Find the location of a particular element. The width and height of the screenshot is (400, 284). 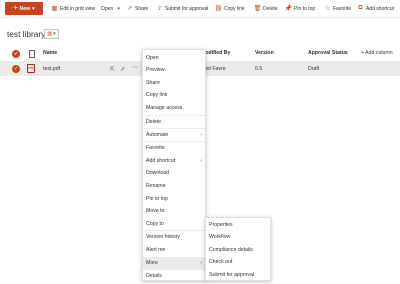

submit-approval-button: ⇪ Submit for approval is located at coordinates (182, 8).